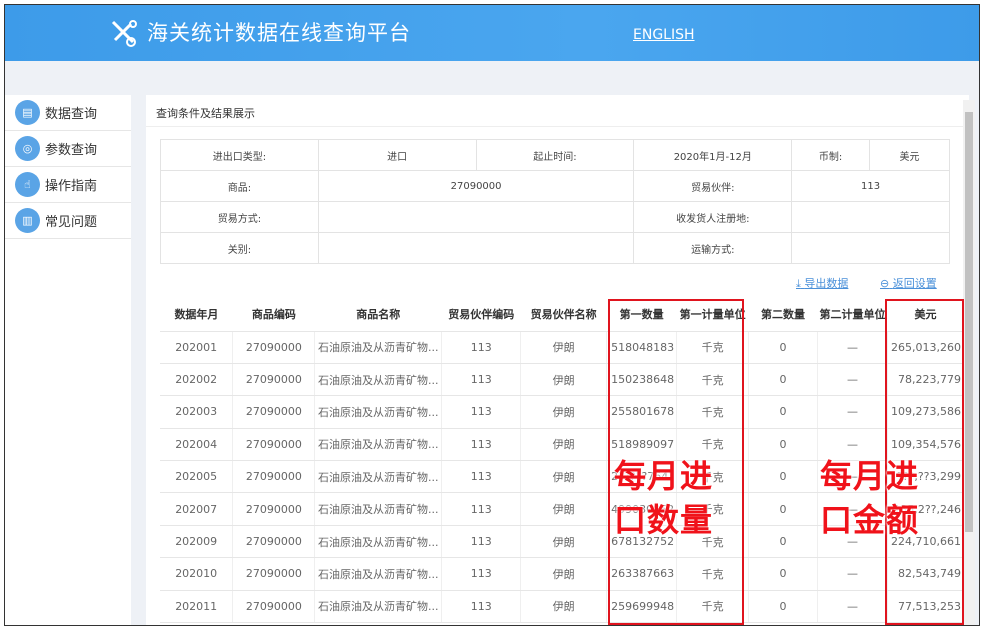 The image size is (985, 631). I want to click on sidebar-item-data-query: ▤ 数据查询, so click(68, 113).